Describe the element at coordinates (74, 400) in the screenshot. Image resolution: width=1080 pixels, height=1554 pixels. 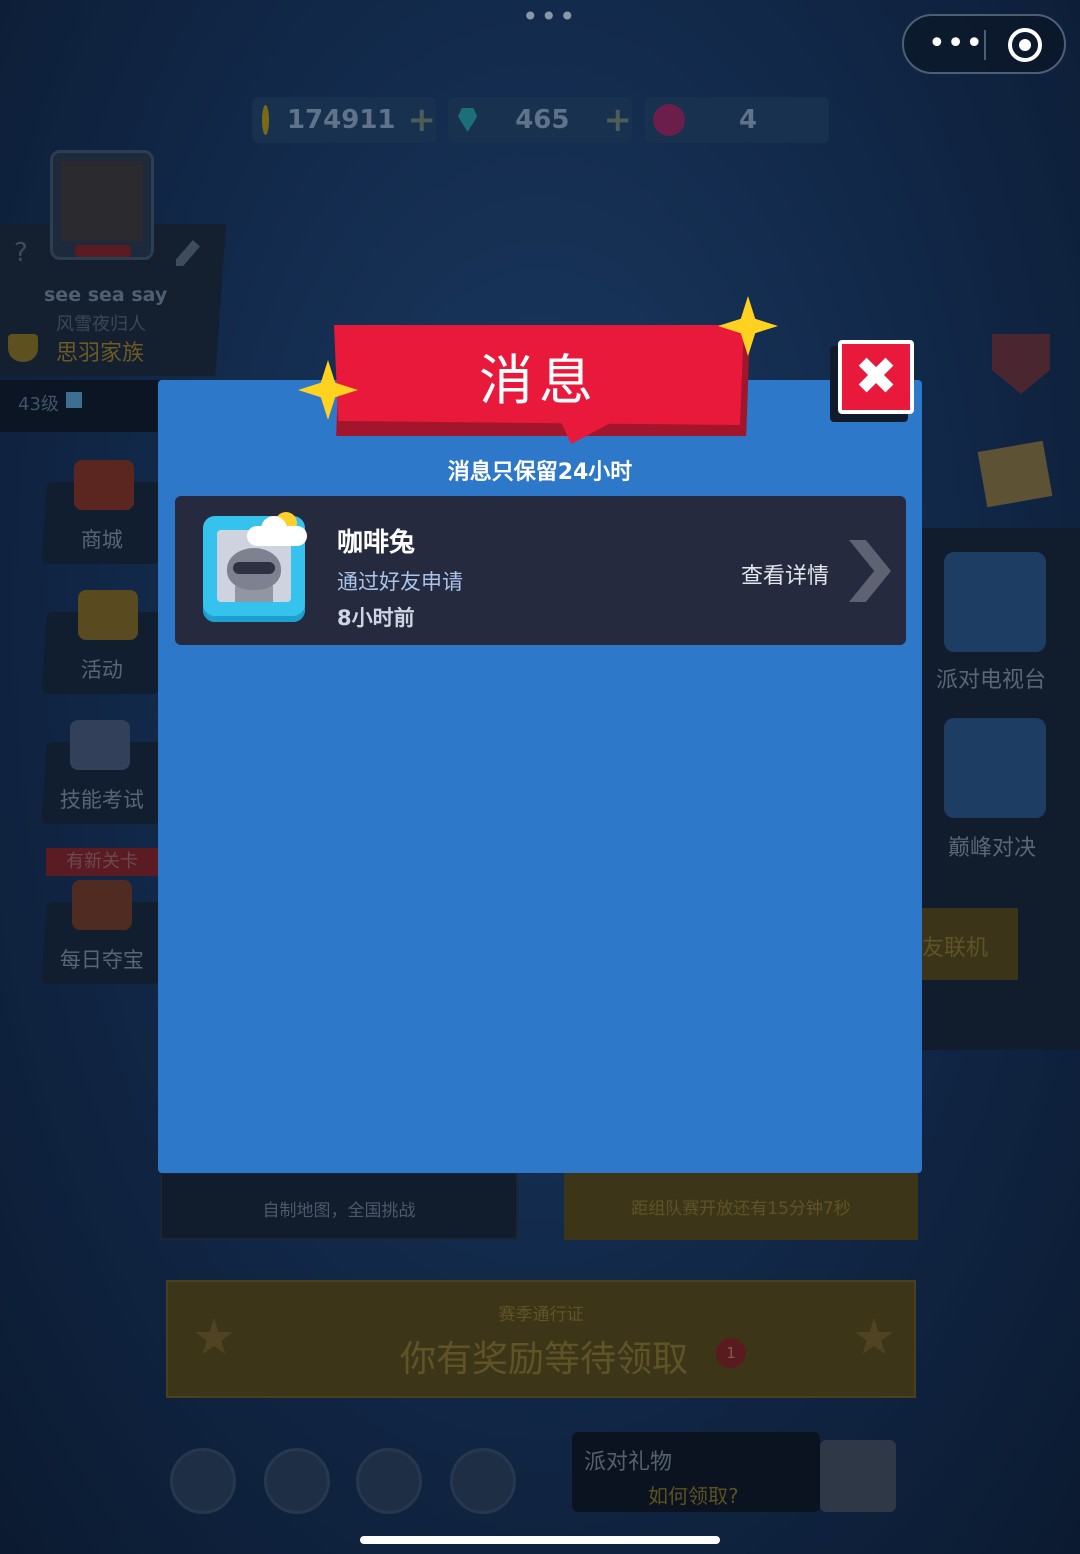
I see `level-progress` at that location.